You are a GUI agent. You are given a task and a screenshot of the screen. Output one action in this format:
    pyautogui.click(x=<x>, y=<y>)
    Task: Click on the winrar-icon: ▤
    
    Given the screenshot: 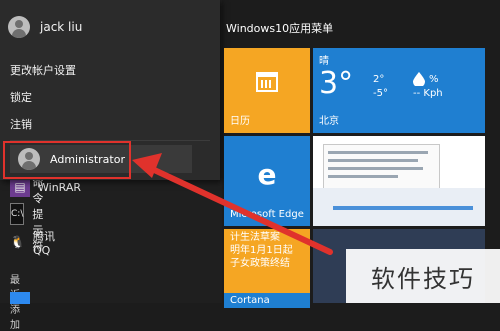 What is the action you would take?
    pyautogui.click(x=20, y=187)
    